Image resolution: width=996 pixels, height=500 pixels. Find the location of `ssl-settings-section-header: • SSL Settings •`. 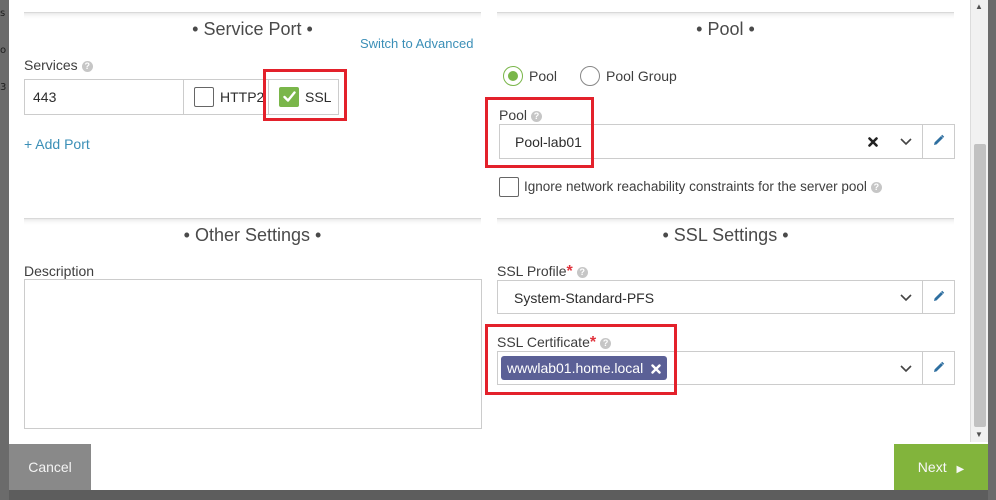

ssl-settings-section-header: • SSL Settings • is located at coordinates (725, 234).